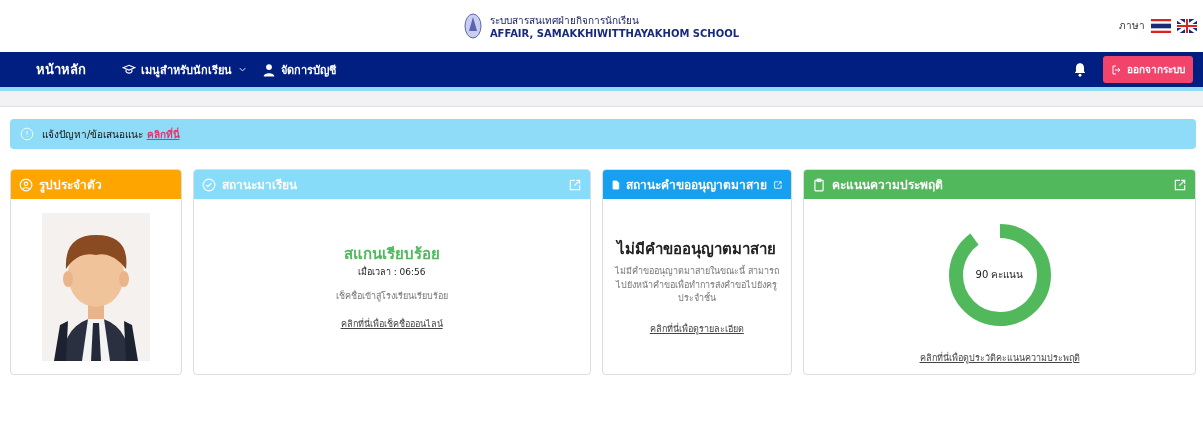 The width and height of the screenshot is (1203, 432). I want to click on home-link: หน้าหลัก, so click(61, 69).